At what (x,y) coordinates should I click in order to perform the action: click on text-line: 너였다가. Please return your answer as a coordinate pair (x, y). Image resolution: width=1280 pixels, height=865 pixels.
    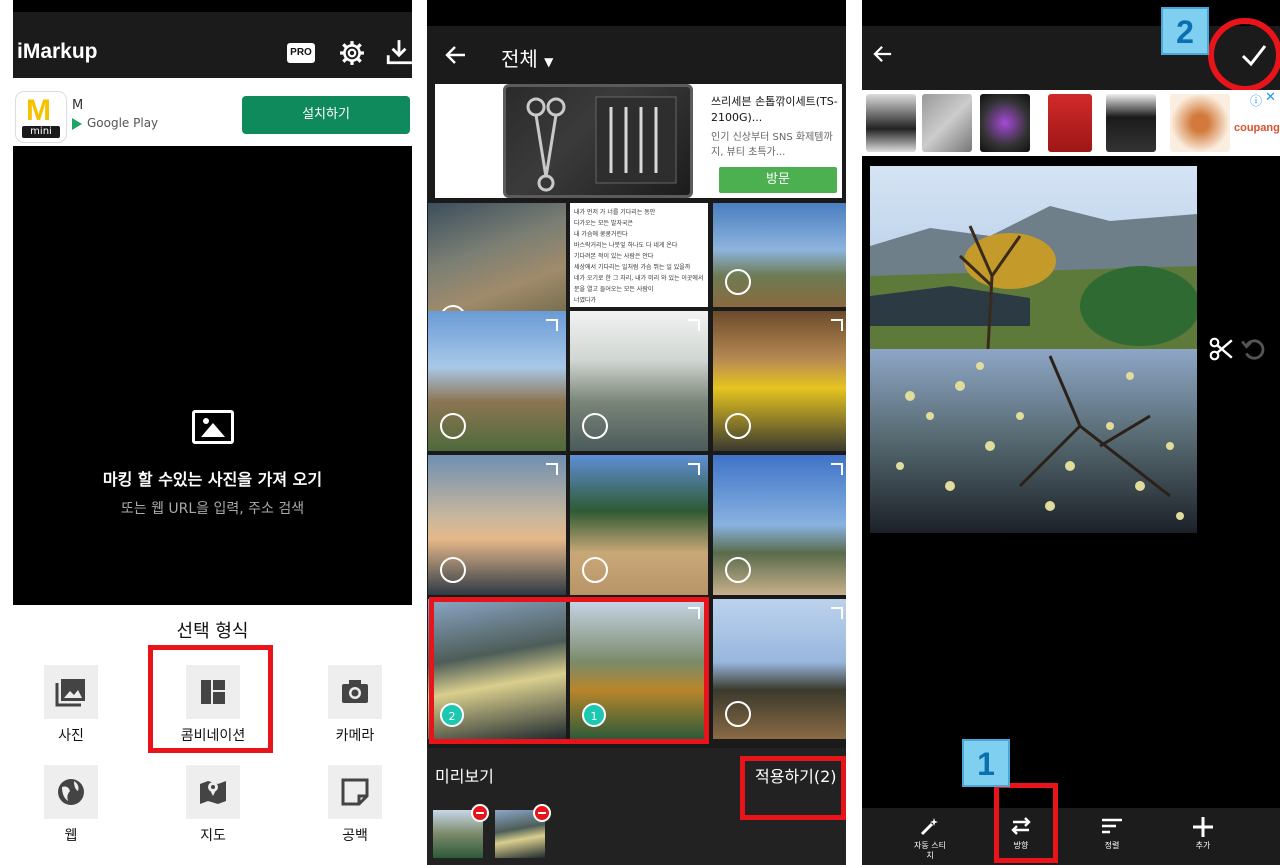
    Looking at the image, I should click on (585, 300).